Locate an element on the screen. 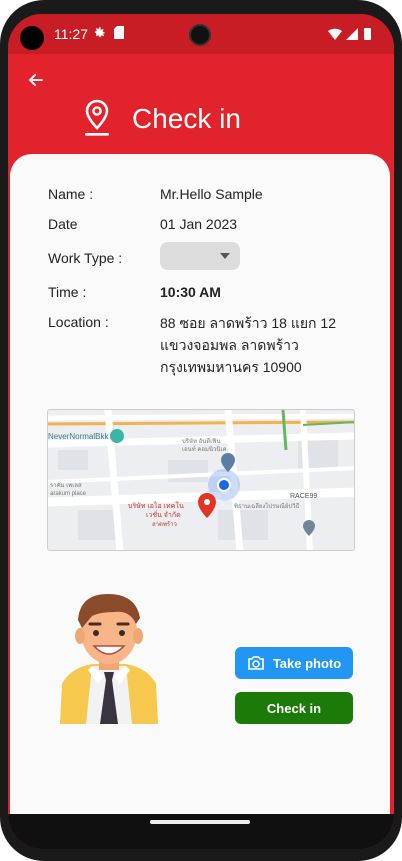 The height and width of the screenshot is (861, 402). map-label-place1b: เอนท์ คอมนิวนิเค is located at coordinates (204, 449).